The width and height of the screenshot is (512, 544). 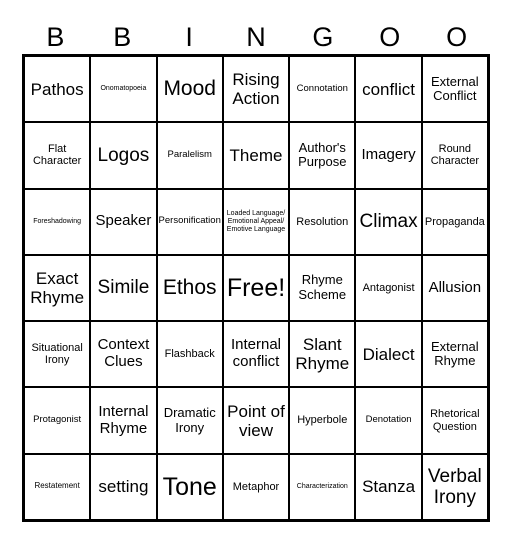 What do you see at coordinates (388, 486) in the screenshot?
I see `bingo-cell: Stanza` at bounding box center [388, 486].